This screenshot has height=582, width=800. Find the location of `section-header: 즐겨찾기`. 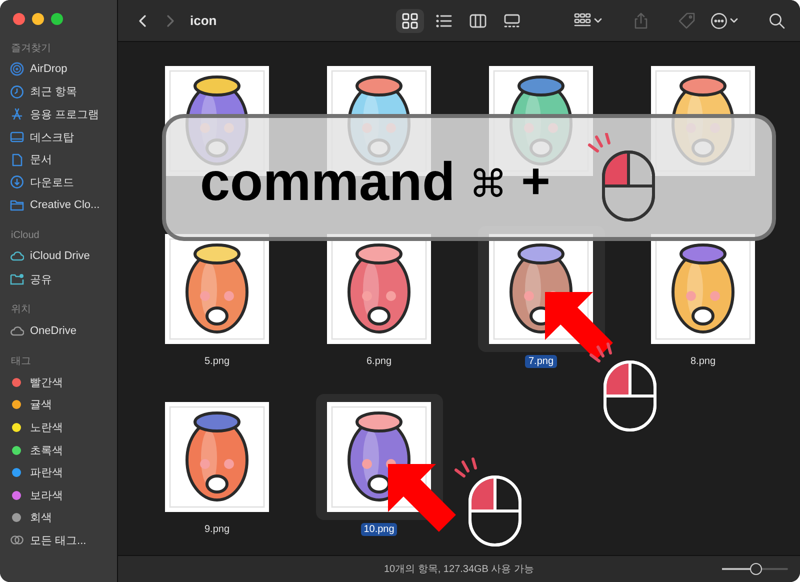

section-header: 즐겨찾기 is located at coordinates (31, 49).